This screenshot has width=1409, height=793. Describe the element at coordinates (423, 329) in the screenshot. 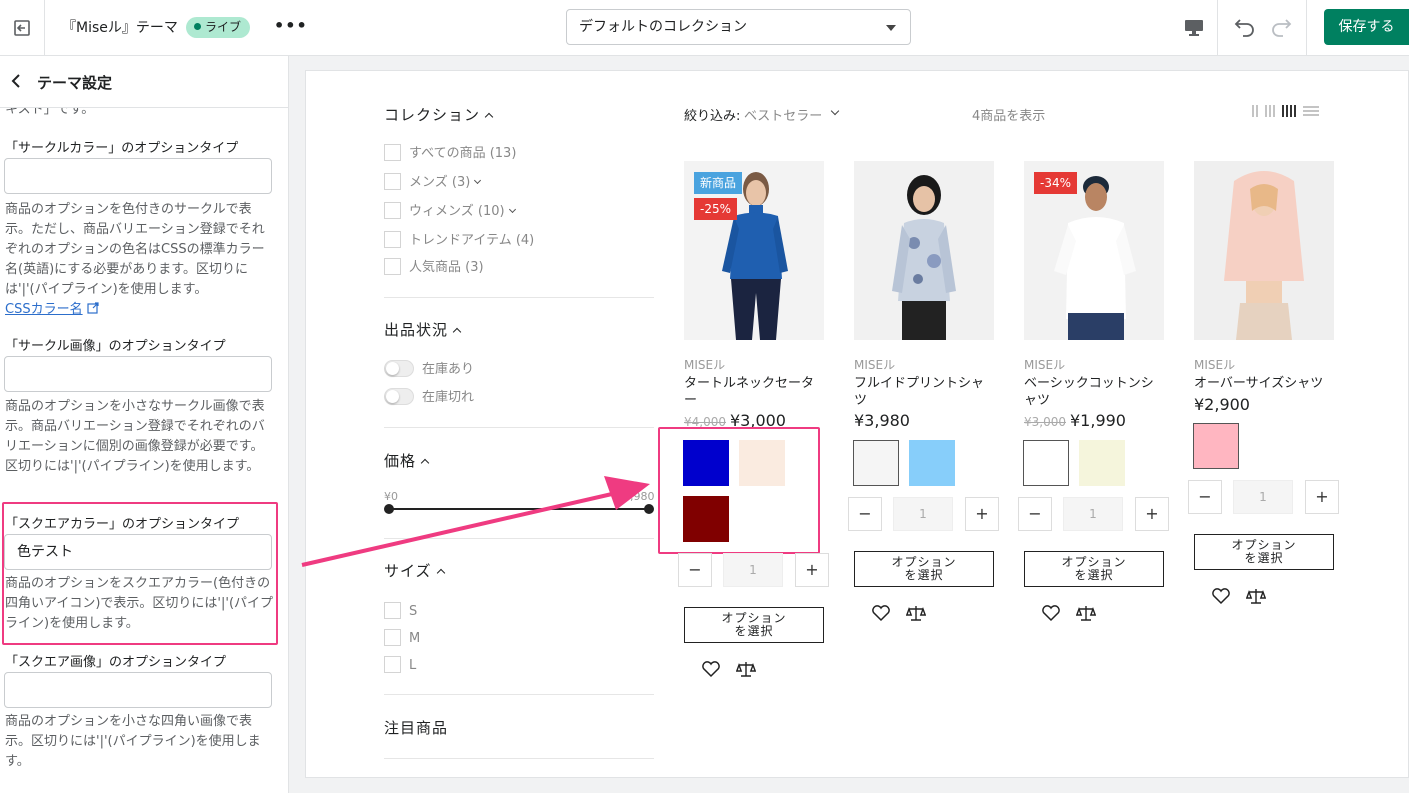

I see `filter-availability-toggle: 出品状況` at that location.